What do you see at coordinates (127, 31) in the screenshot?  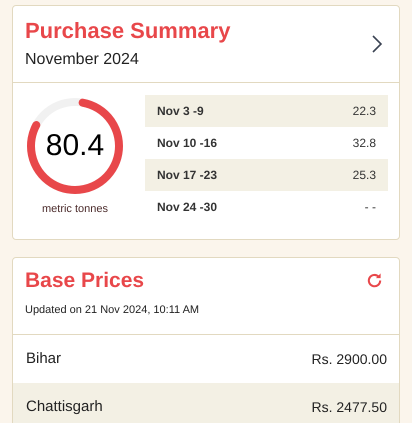 I see `card-title: Purchase Summary` at bounding box center [127, 31].